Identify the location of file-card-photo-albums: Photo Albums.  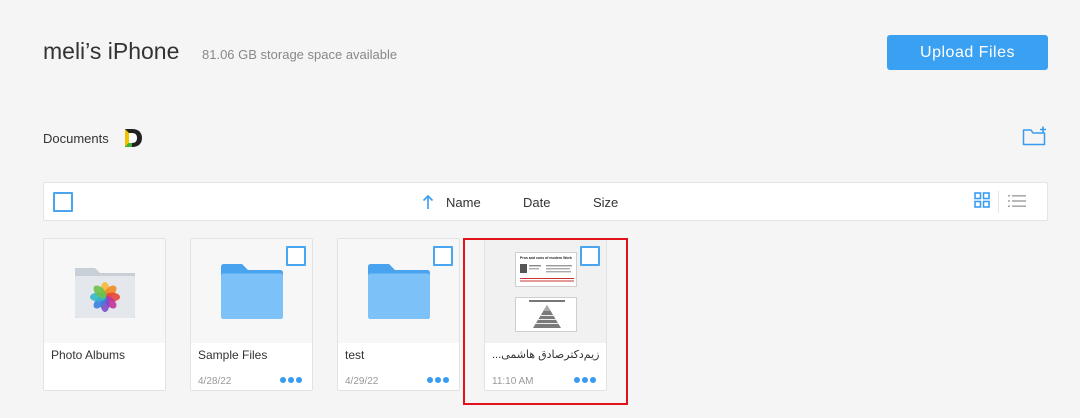
(104, 314).